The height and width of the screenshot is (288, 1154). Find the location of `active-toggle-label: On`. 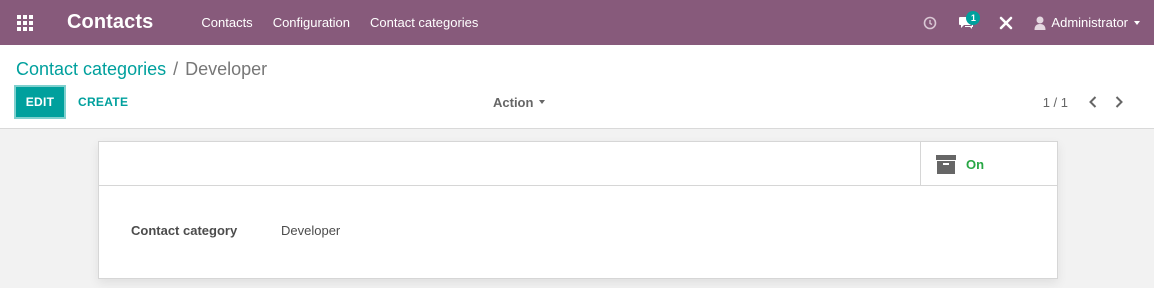

active-toggle-label: On is located at coordinates (975, 164).